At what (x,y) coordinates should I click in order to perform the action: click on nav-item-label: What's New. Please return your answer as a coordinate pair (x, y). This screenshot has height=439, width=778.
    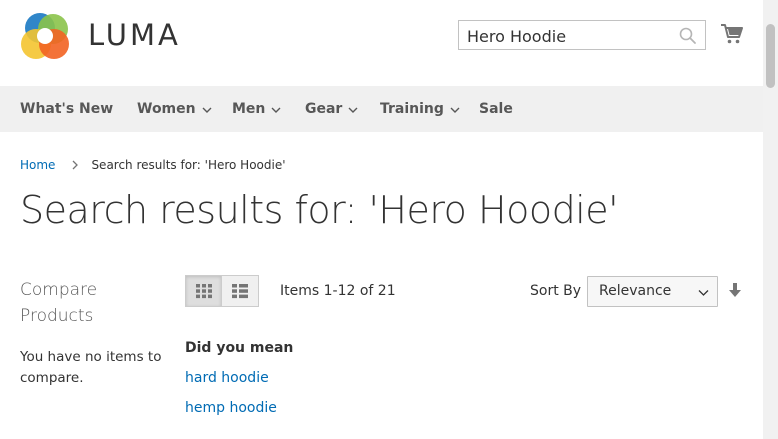
    Looking at the image, I should click on (67, 109).